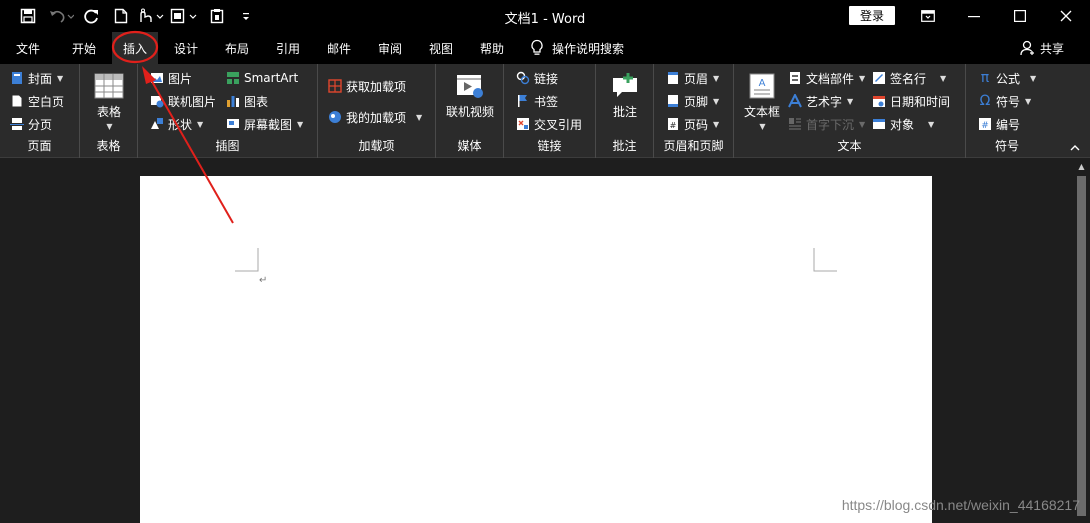 The image size is (1090, 523). I want to click on signature-icon, so click(879, 78).